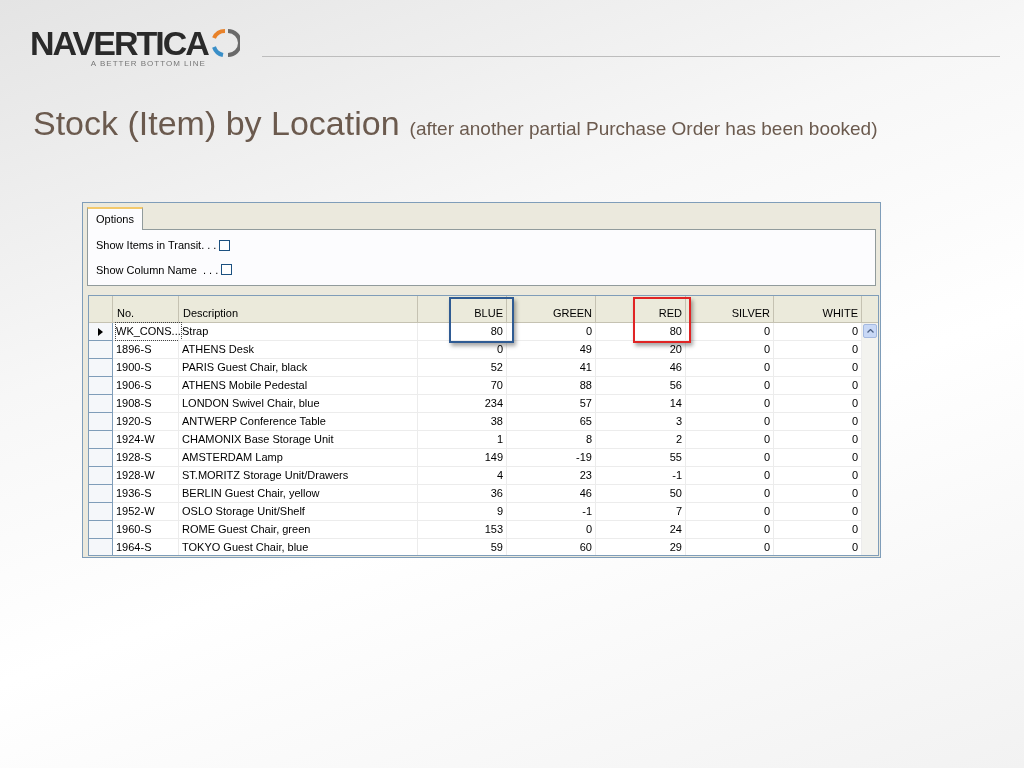  I want to click on table-cell-text: 1952-W, so click(135, 512).